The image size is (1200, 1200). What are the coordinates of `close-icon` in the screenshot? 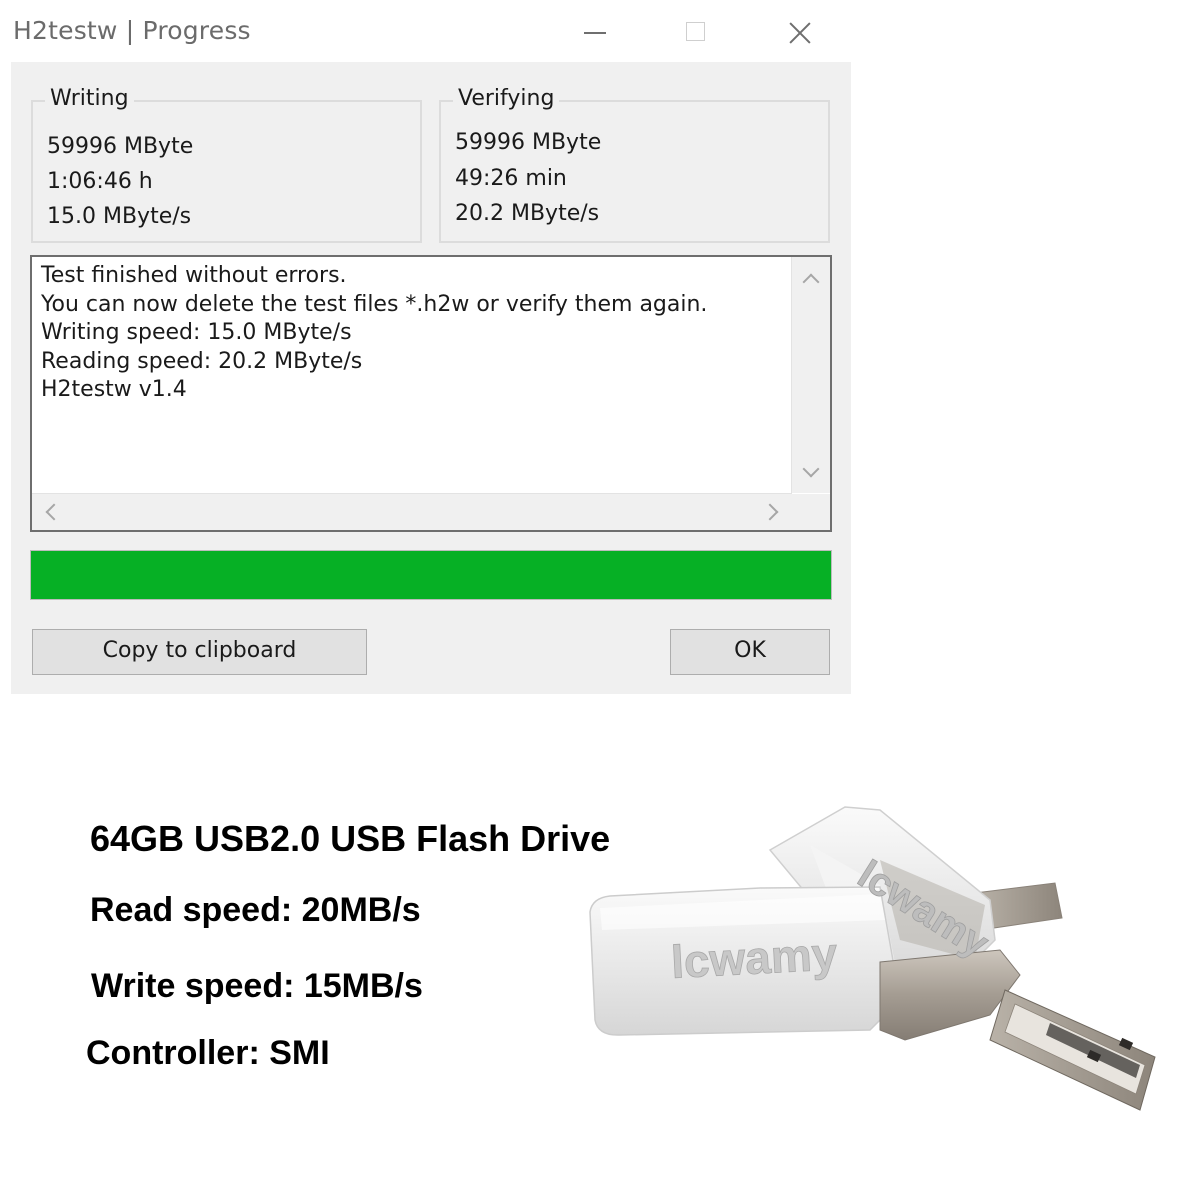 It's located at (800, 32).